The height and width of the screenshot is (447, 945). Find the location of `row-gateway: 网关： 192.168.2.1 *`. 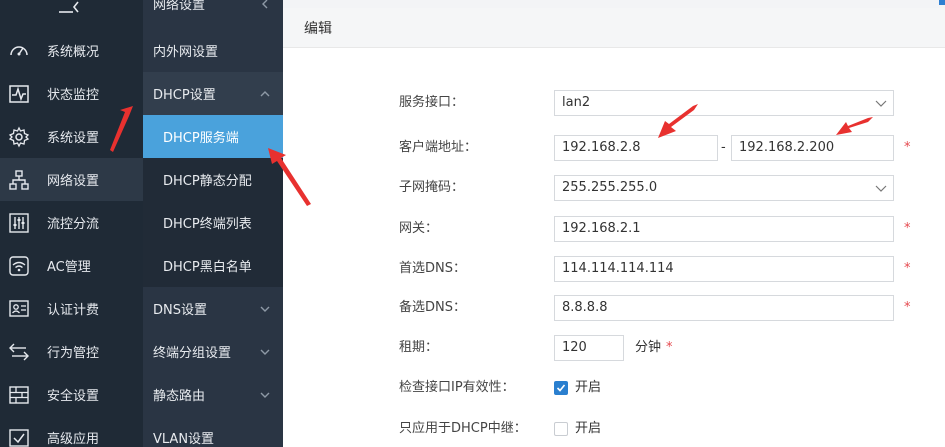

row-gateway: 网关： 192.168.2.1 * is located at coordinates (614, 229).